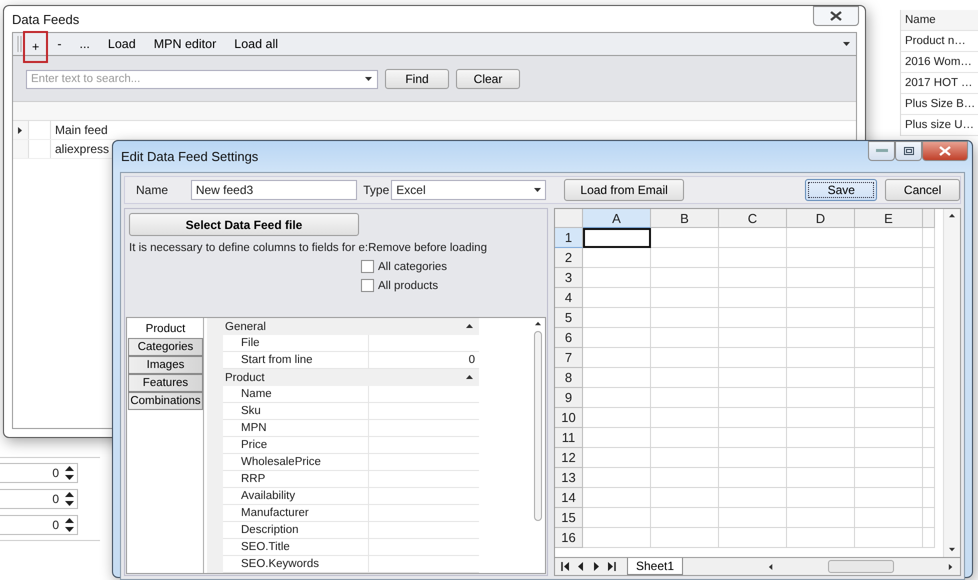 The width and height of the screenshot is (978, 580). I want to click on side-tab: Categories, so click(165, 347).